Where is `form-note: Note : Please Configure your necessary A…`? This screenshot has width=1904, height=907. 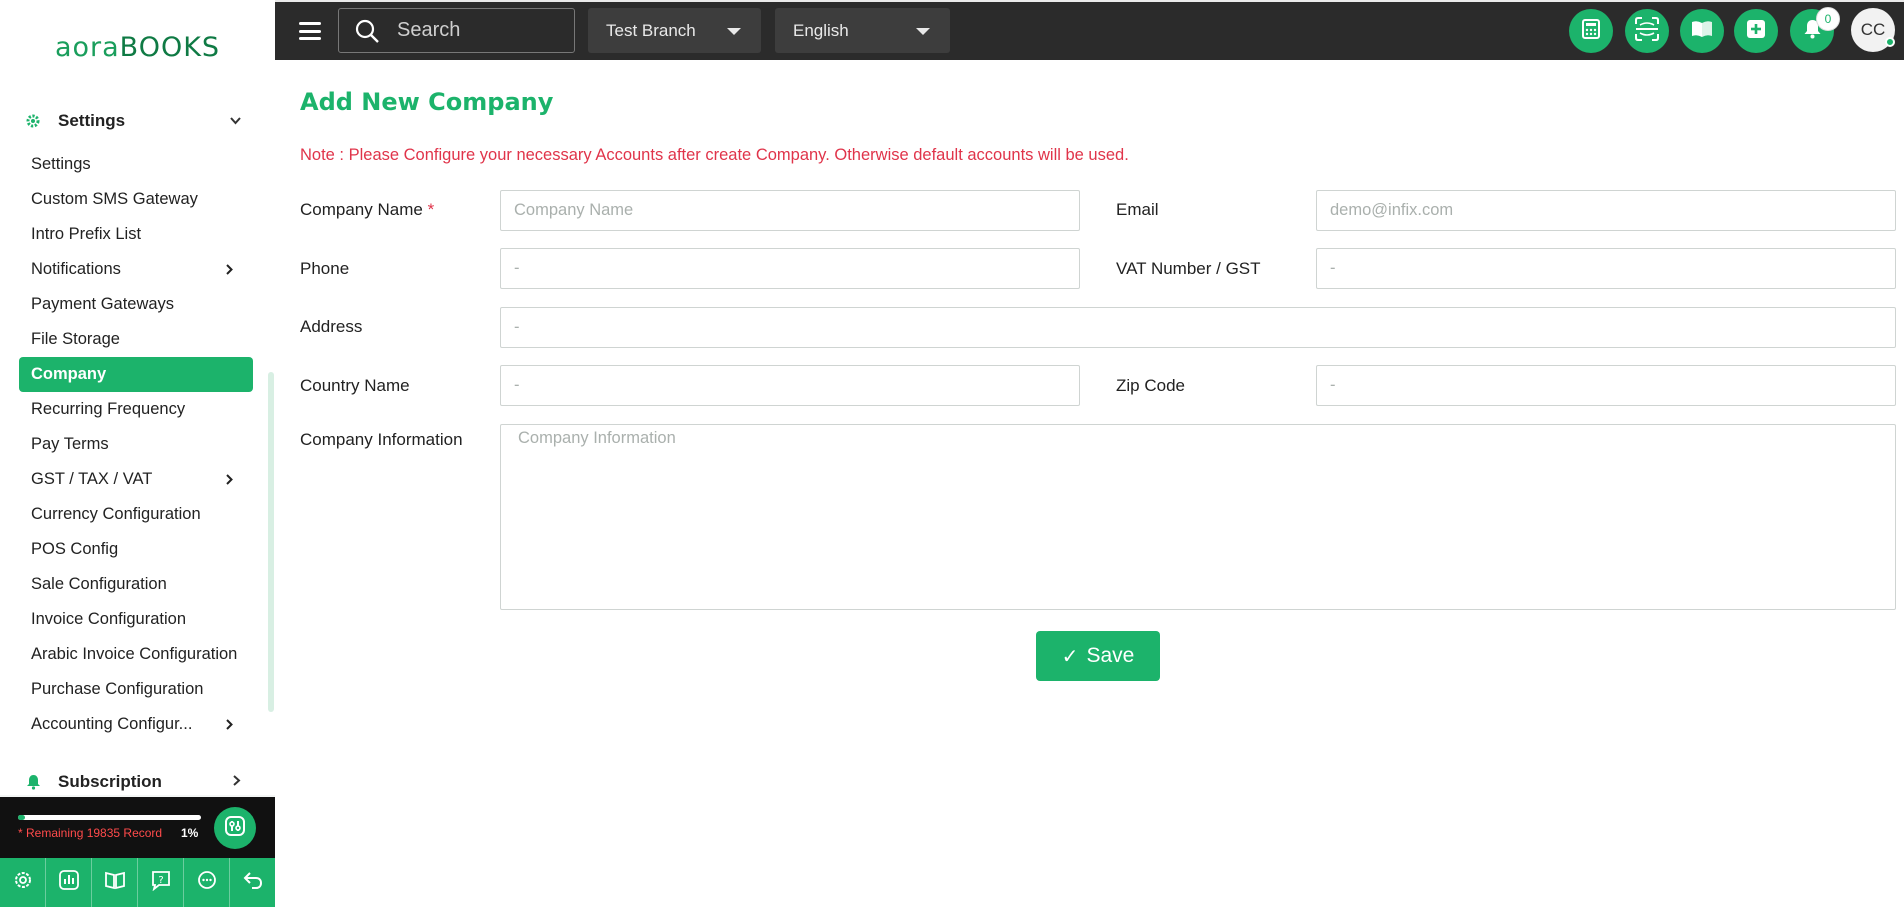 form-note: Note : Please Configure your necessary A… is located at coordinates (714, 155).